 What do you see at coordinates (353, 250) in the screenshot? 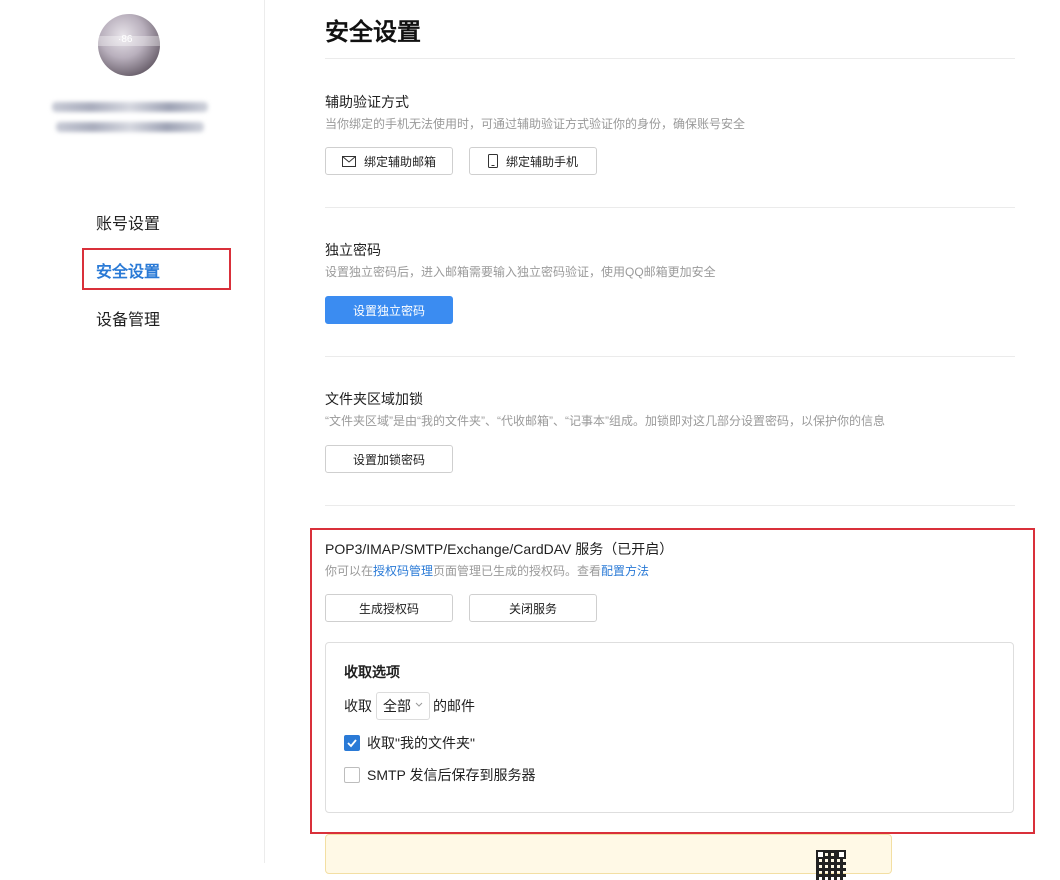
I see `independent-password-title: 独立密码` at bounding box center [353, 250].